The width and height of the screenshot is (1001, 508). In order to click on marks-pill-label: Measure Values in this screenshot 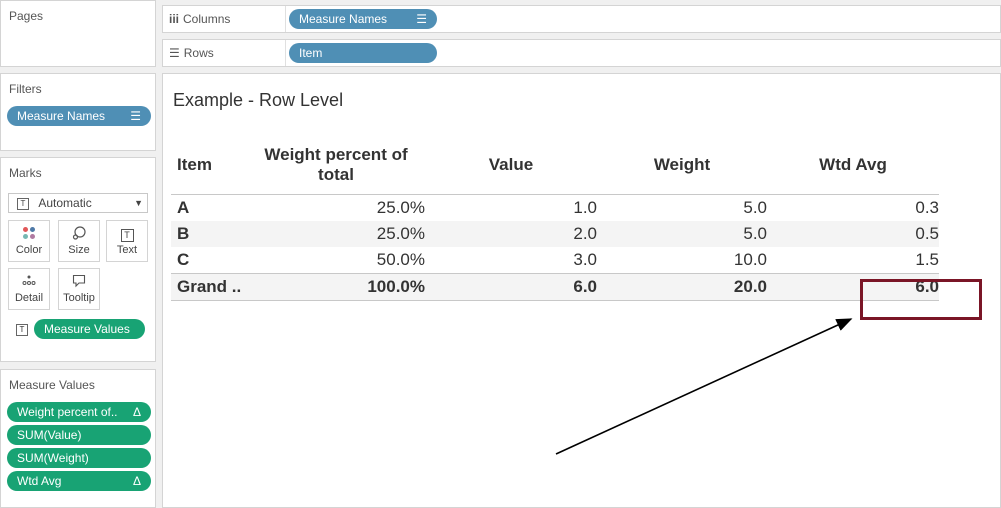, I will do `click(87, 329)`.